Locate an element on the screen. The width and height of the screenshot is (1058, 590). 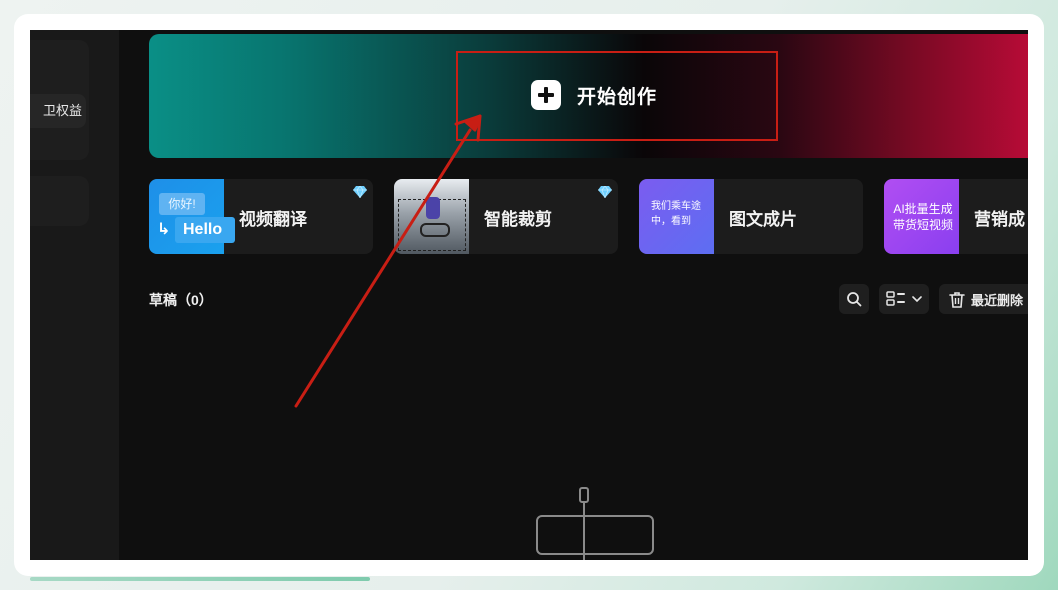
start-creating-label: 开始创作 is located at coordinates (617, 97).